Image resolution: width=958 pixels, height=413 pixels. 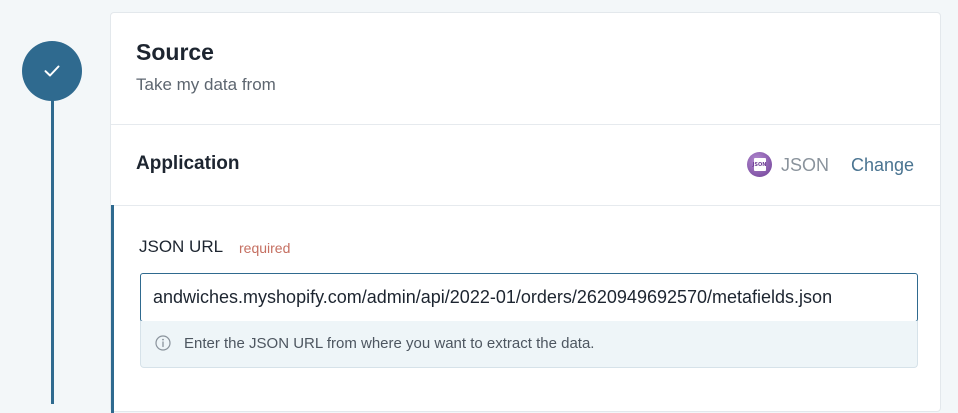 I want to click on json-file-icon: JSON, so click(x=759, y=164).